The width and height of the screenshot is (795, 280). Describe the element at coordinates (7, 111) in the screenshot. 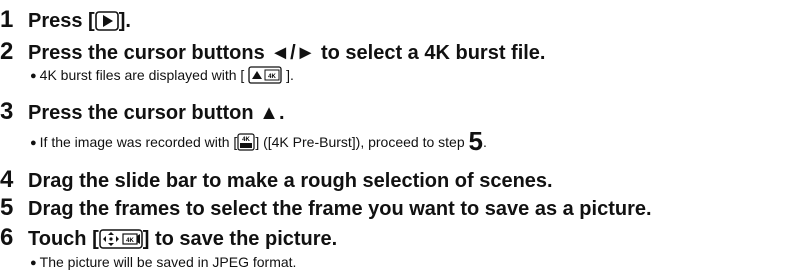

I see `step-number: 3` at that location.